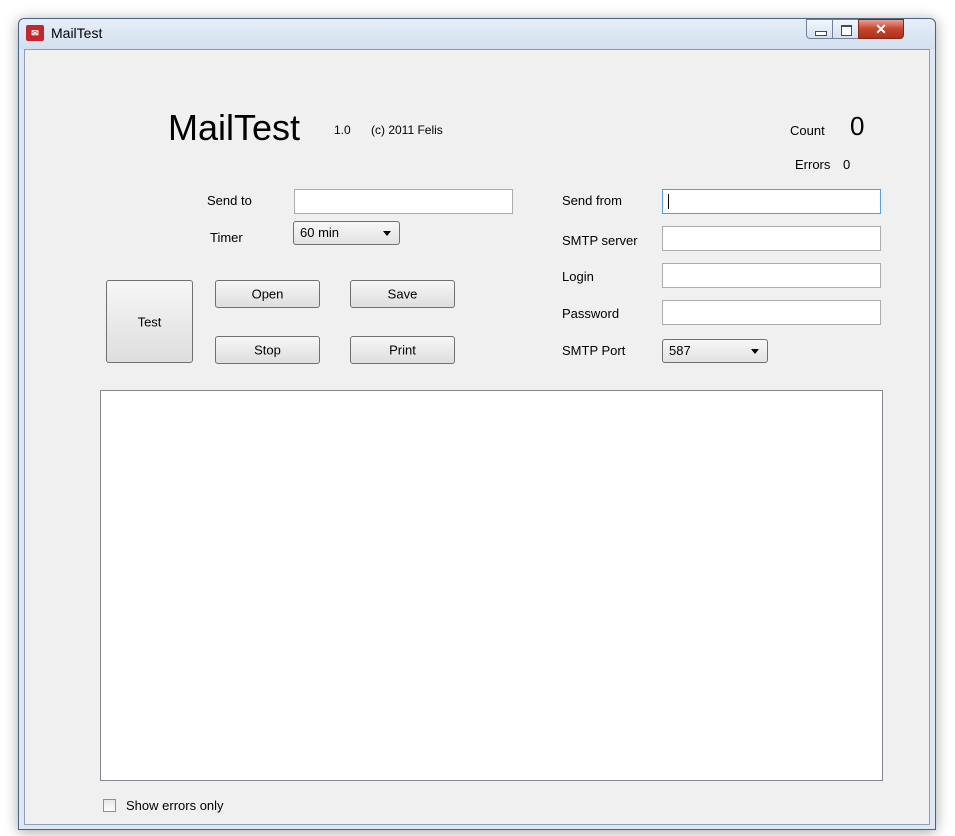 This screenshot has width=955, height=836. What do you see at coordinates (771, 238) in the screenshot?
I see `smtp-server-input` at bounding box center [771, 238].